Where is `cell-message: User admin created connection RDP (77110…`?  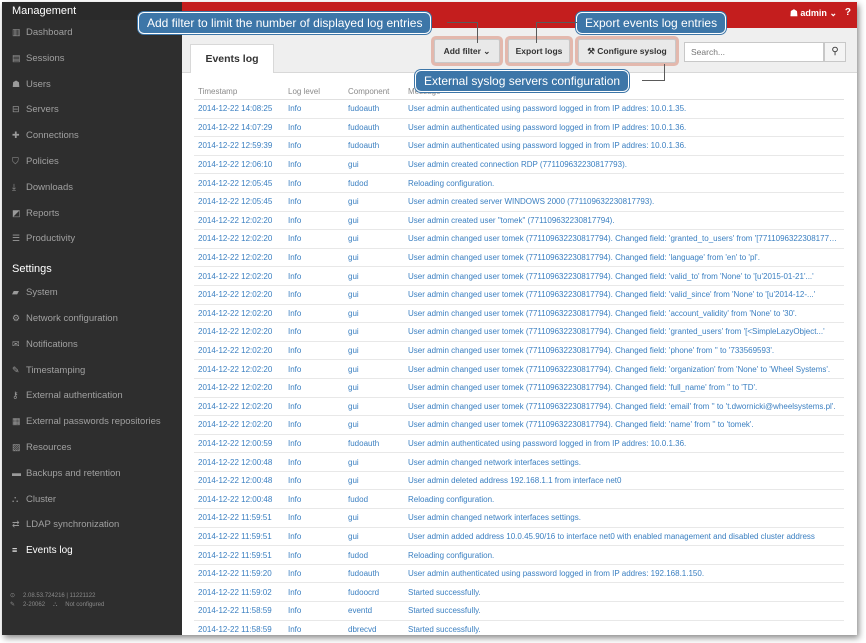 cell-message: User admin created connection RDP (77110… is located at coordinates (624, 165).